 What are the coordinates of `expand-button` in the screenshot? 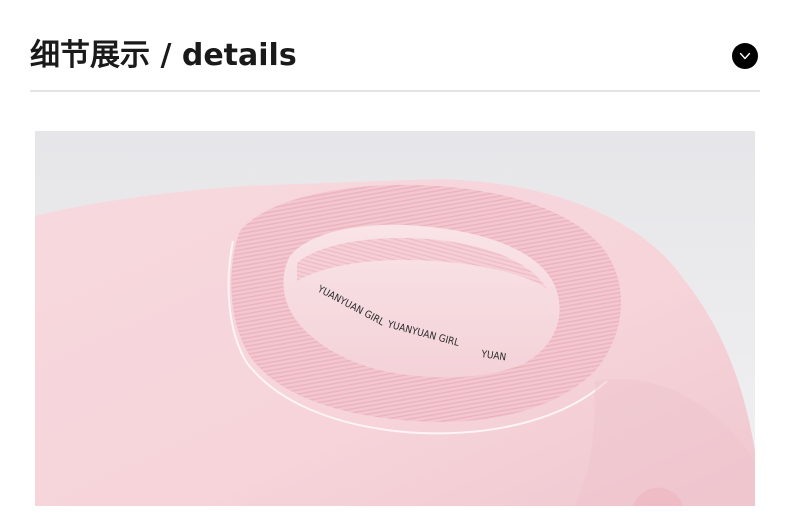 It's located at (745, 56).